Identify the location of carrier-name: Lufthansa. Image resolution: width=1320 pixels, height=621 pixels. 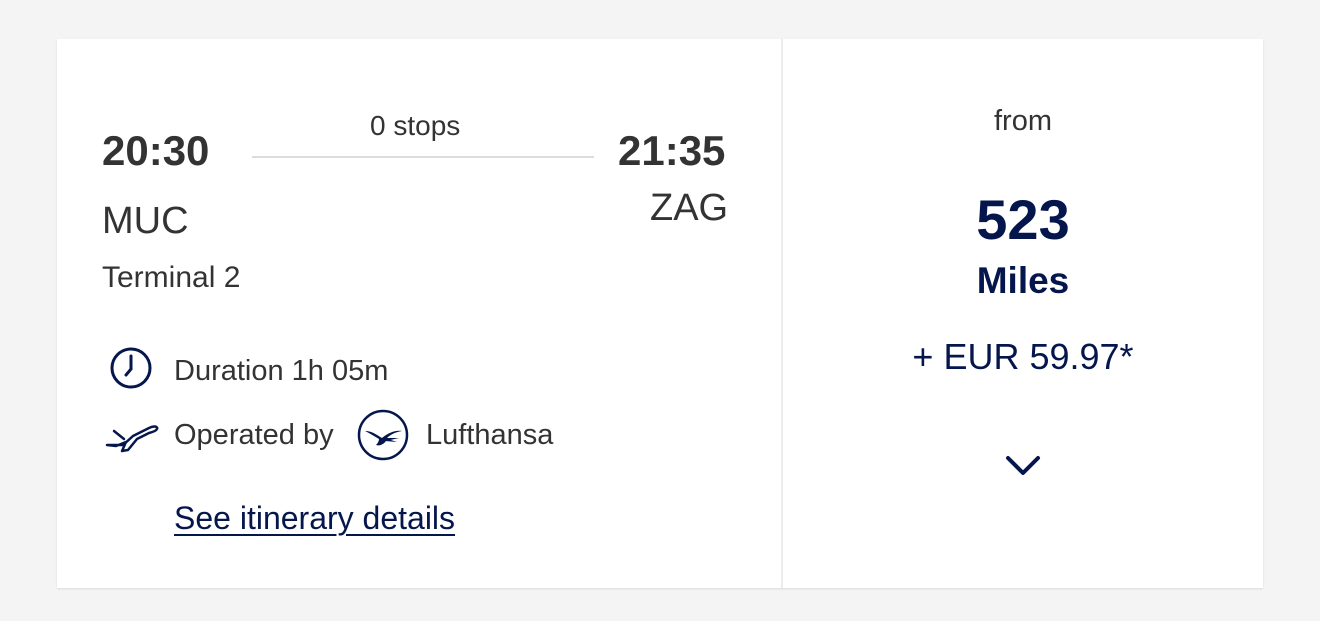
(490, 435).